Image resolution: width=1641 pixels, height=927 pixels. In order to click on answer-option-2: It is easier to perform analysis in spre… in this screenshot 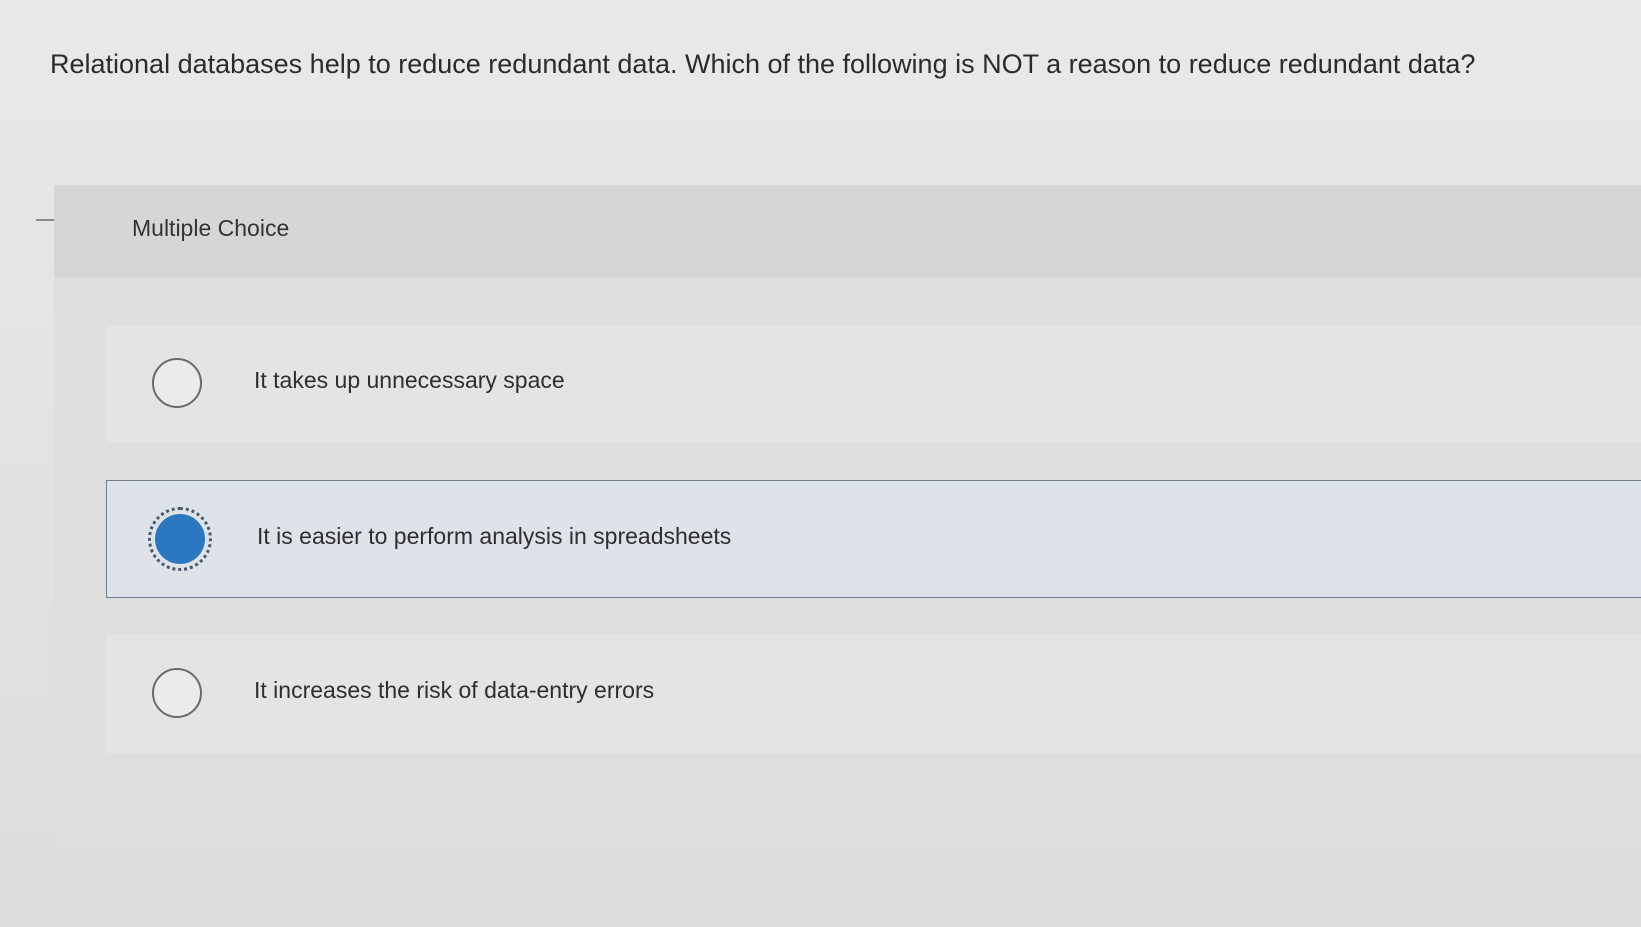, I will do `click(873, 539)`.